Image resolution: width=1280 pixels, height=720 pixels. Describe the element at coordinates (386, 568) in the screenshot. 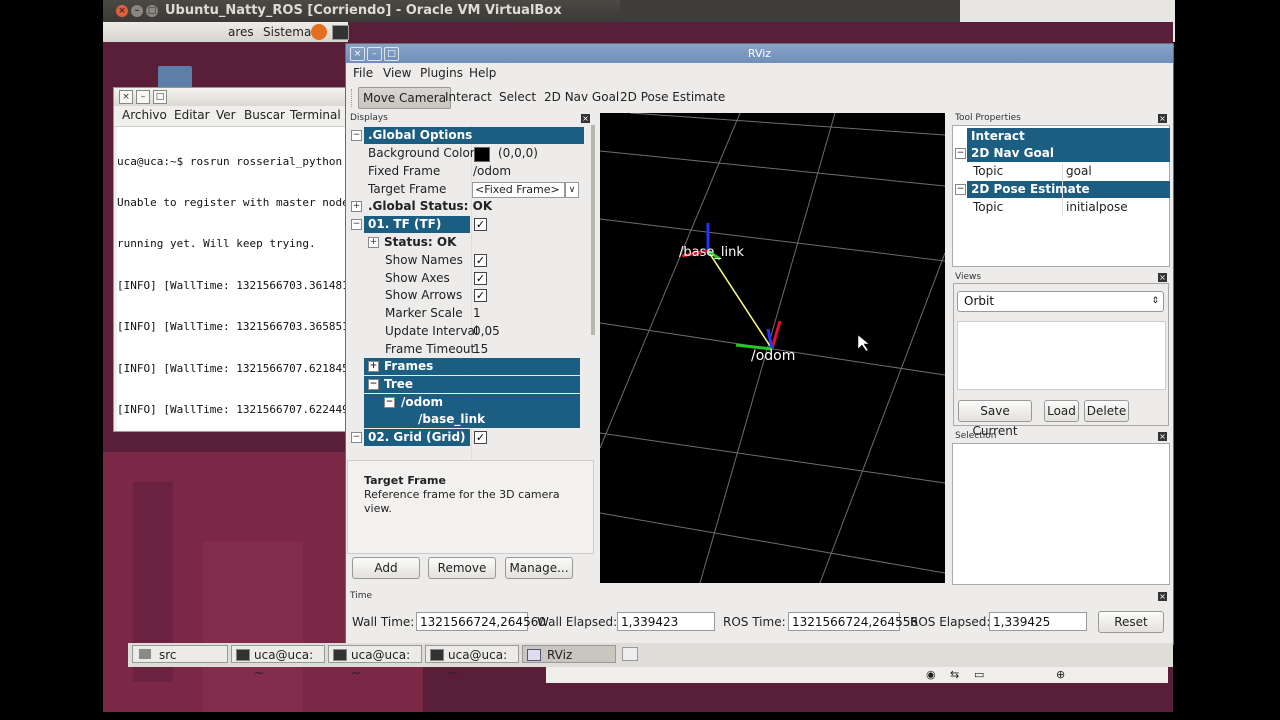

I see `add-display-button: Add` at that location.